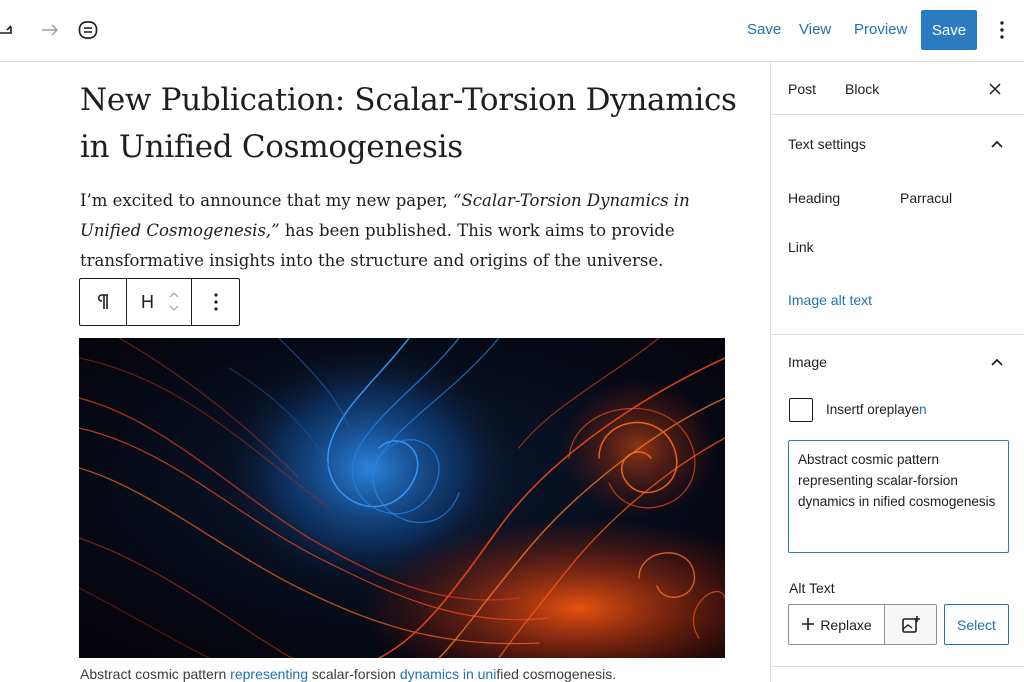 The image size is (1024, 682). I want to click on block-options-icon, so click(215, 302).